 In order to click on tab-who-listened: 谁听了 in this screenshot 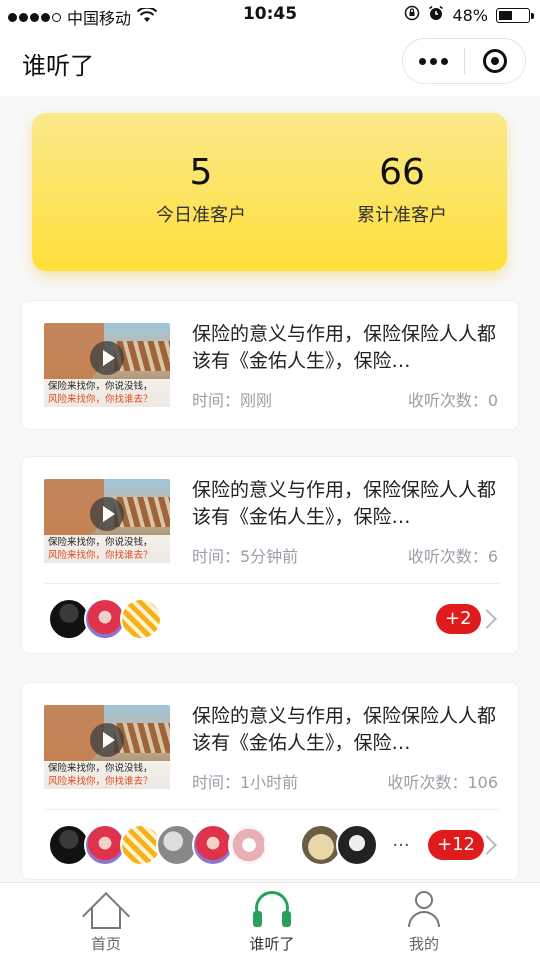, I will do `click(272, 921)`.